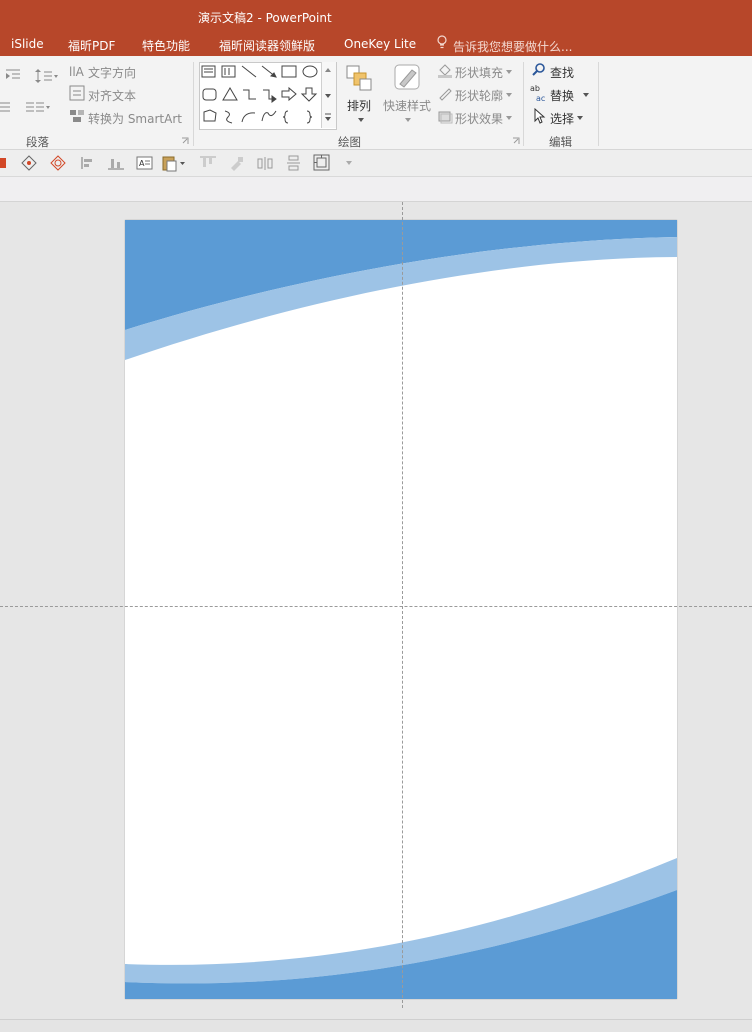 This screenshot has width=752, height=1032. What do you see at coordinates (442, 42) in the screenshot?
I see `lightbulb-icon` at bounding box center [442, 42].